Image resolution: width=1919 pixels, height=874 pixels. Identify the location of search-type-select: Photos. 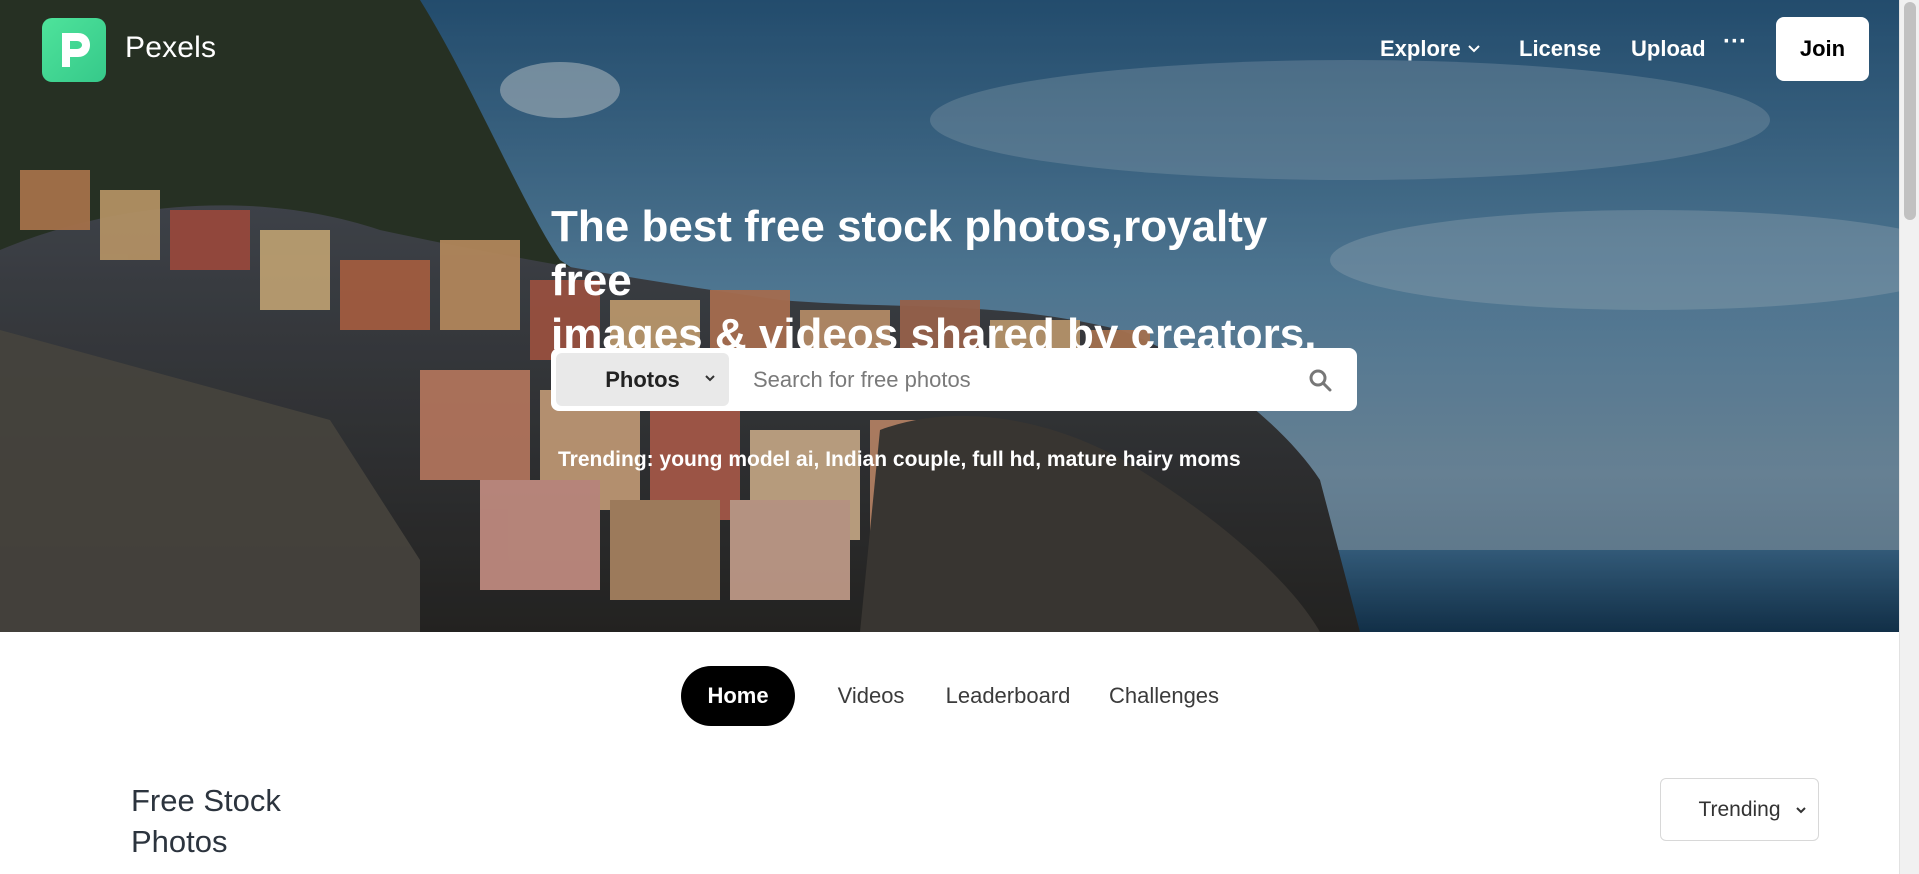
(642, 379).